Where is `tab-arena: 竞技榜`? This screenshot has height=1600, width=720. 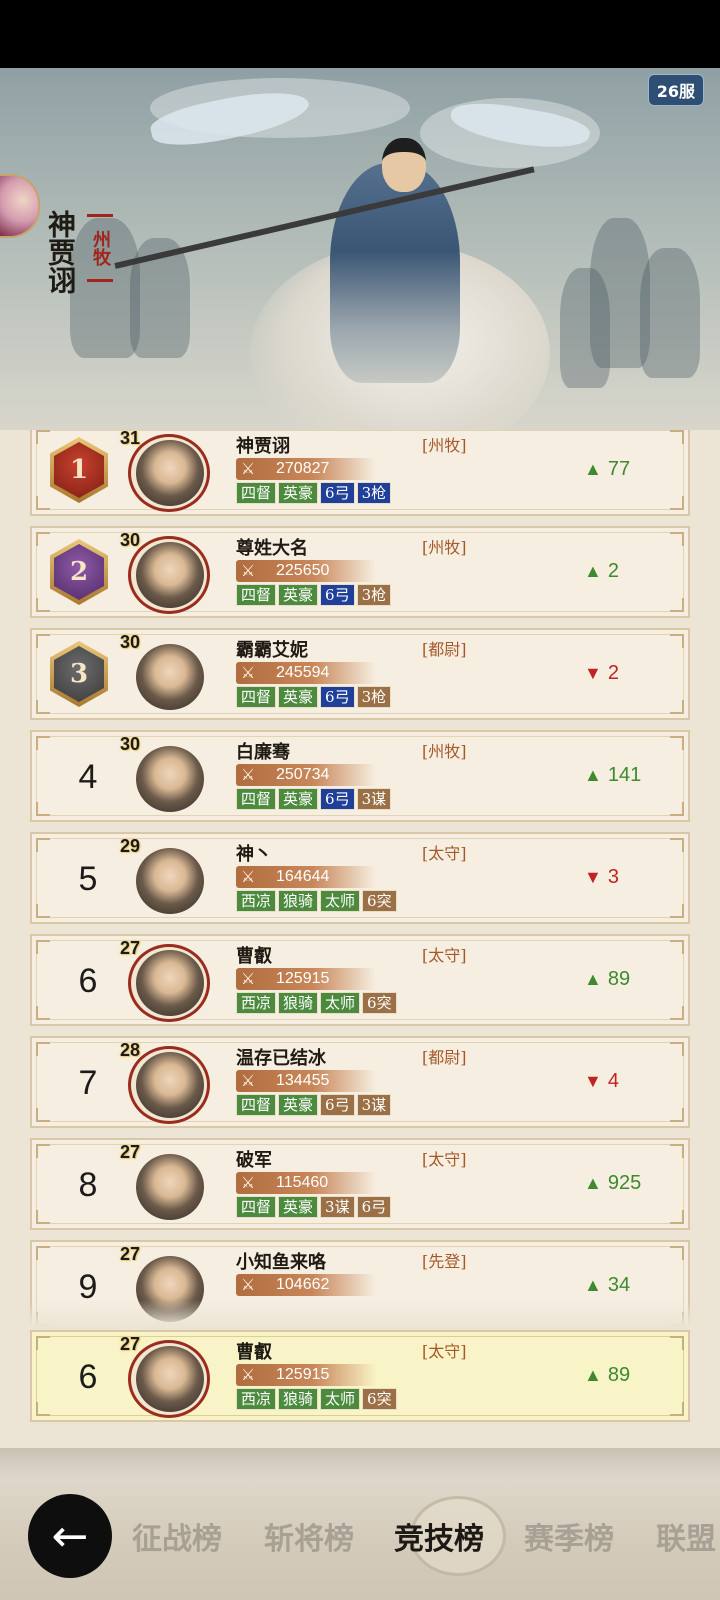
tab-arena: 竞技榜 is located at coordinates (439, 1536).